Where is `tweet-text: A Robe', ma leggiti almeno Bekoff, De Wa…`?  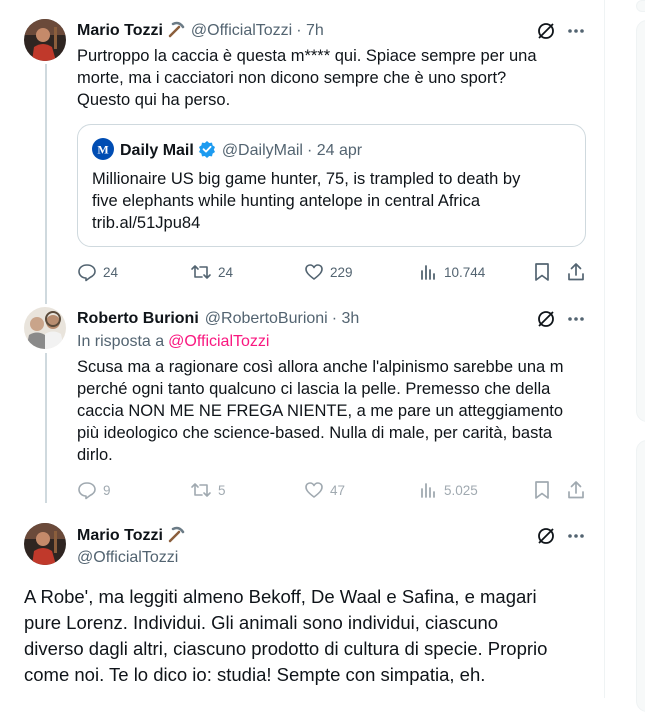 tweet-text: A Robe', ma leggiti almeno Bekoff, De Wa… is located at coordinates (286, 635).